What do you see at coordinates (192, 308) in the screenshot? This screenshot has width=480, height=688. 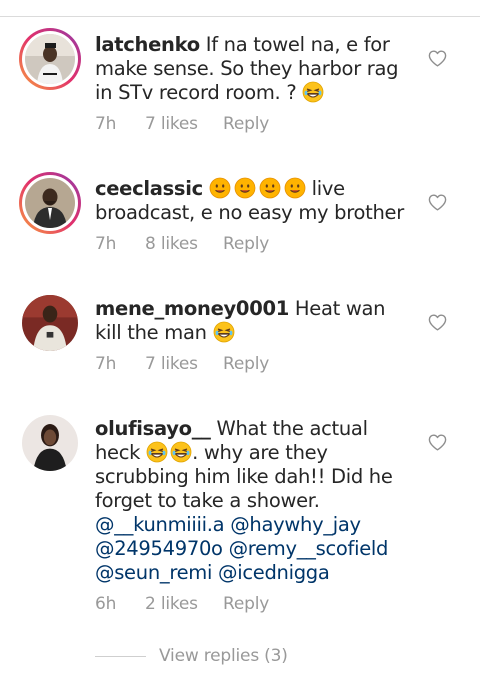 I see `comment-username: mene_money0001` at bounding box center [192, 308].